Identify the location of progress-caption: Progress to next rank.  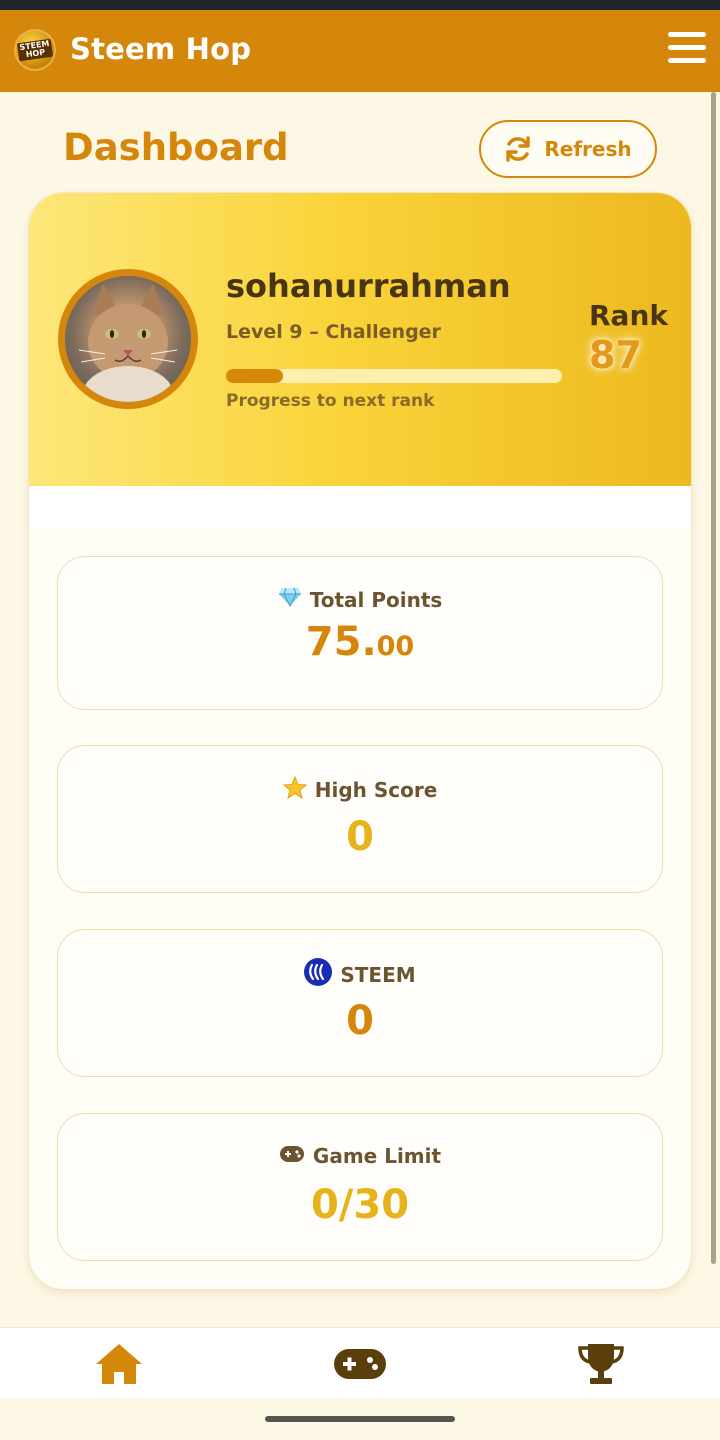
(330, 401).